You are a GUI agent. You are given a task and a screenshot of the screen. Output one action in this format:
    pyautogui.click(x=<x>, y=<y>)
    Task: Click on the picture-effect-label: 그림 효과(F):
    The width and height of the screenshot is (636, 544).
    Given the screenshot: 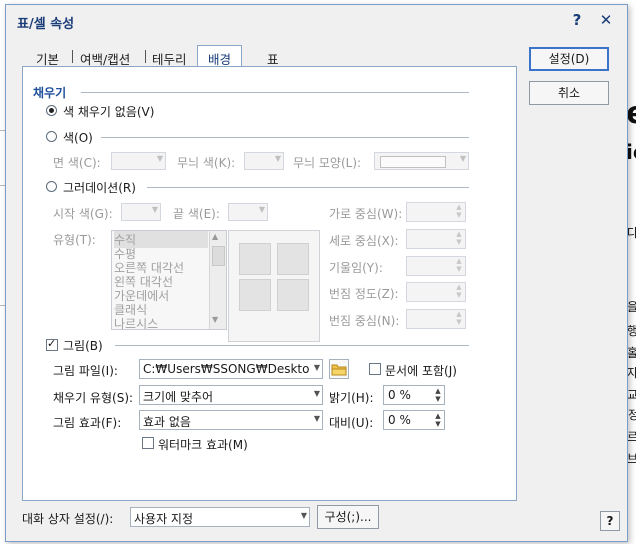 What is the action you would take?
    pyautogui.click(x=87, y=423)
    